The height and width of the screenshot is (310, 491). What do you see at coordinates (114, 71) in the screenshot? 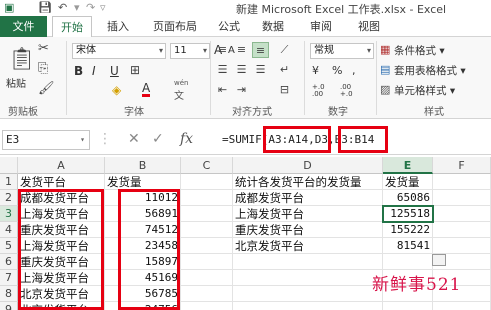
I see `underline-button: U` at bounding box center [114, 71].